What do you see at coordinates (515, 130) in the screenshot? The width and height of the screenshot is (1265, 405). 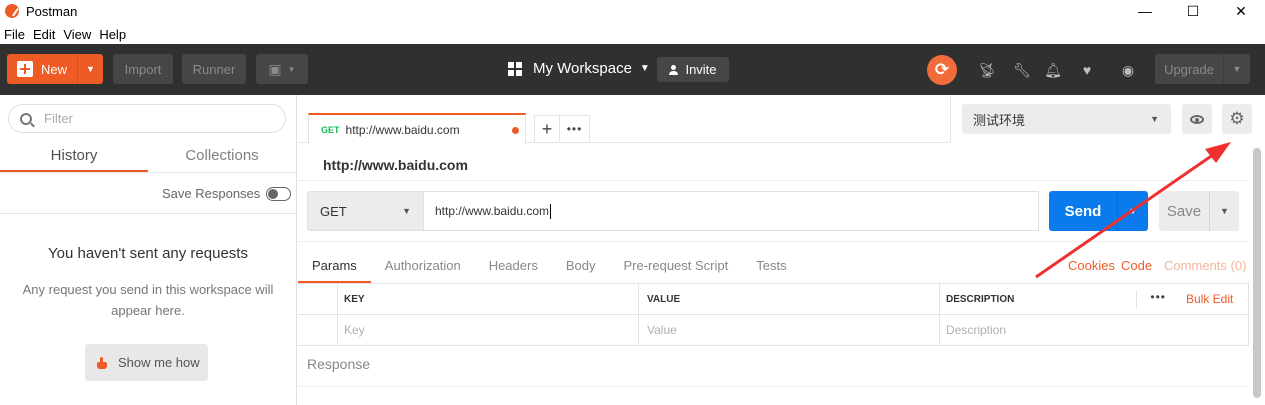 I see `unsaved-dot-icon` at bounding box center [515, 130].